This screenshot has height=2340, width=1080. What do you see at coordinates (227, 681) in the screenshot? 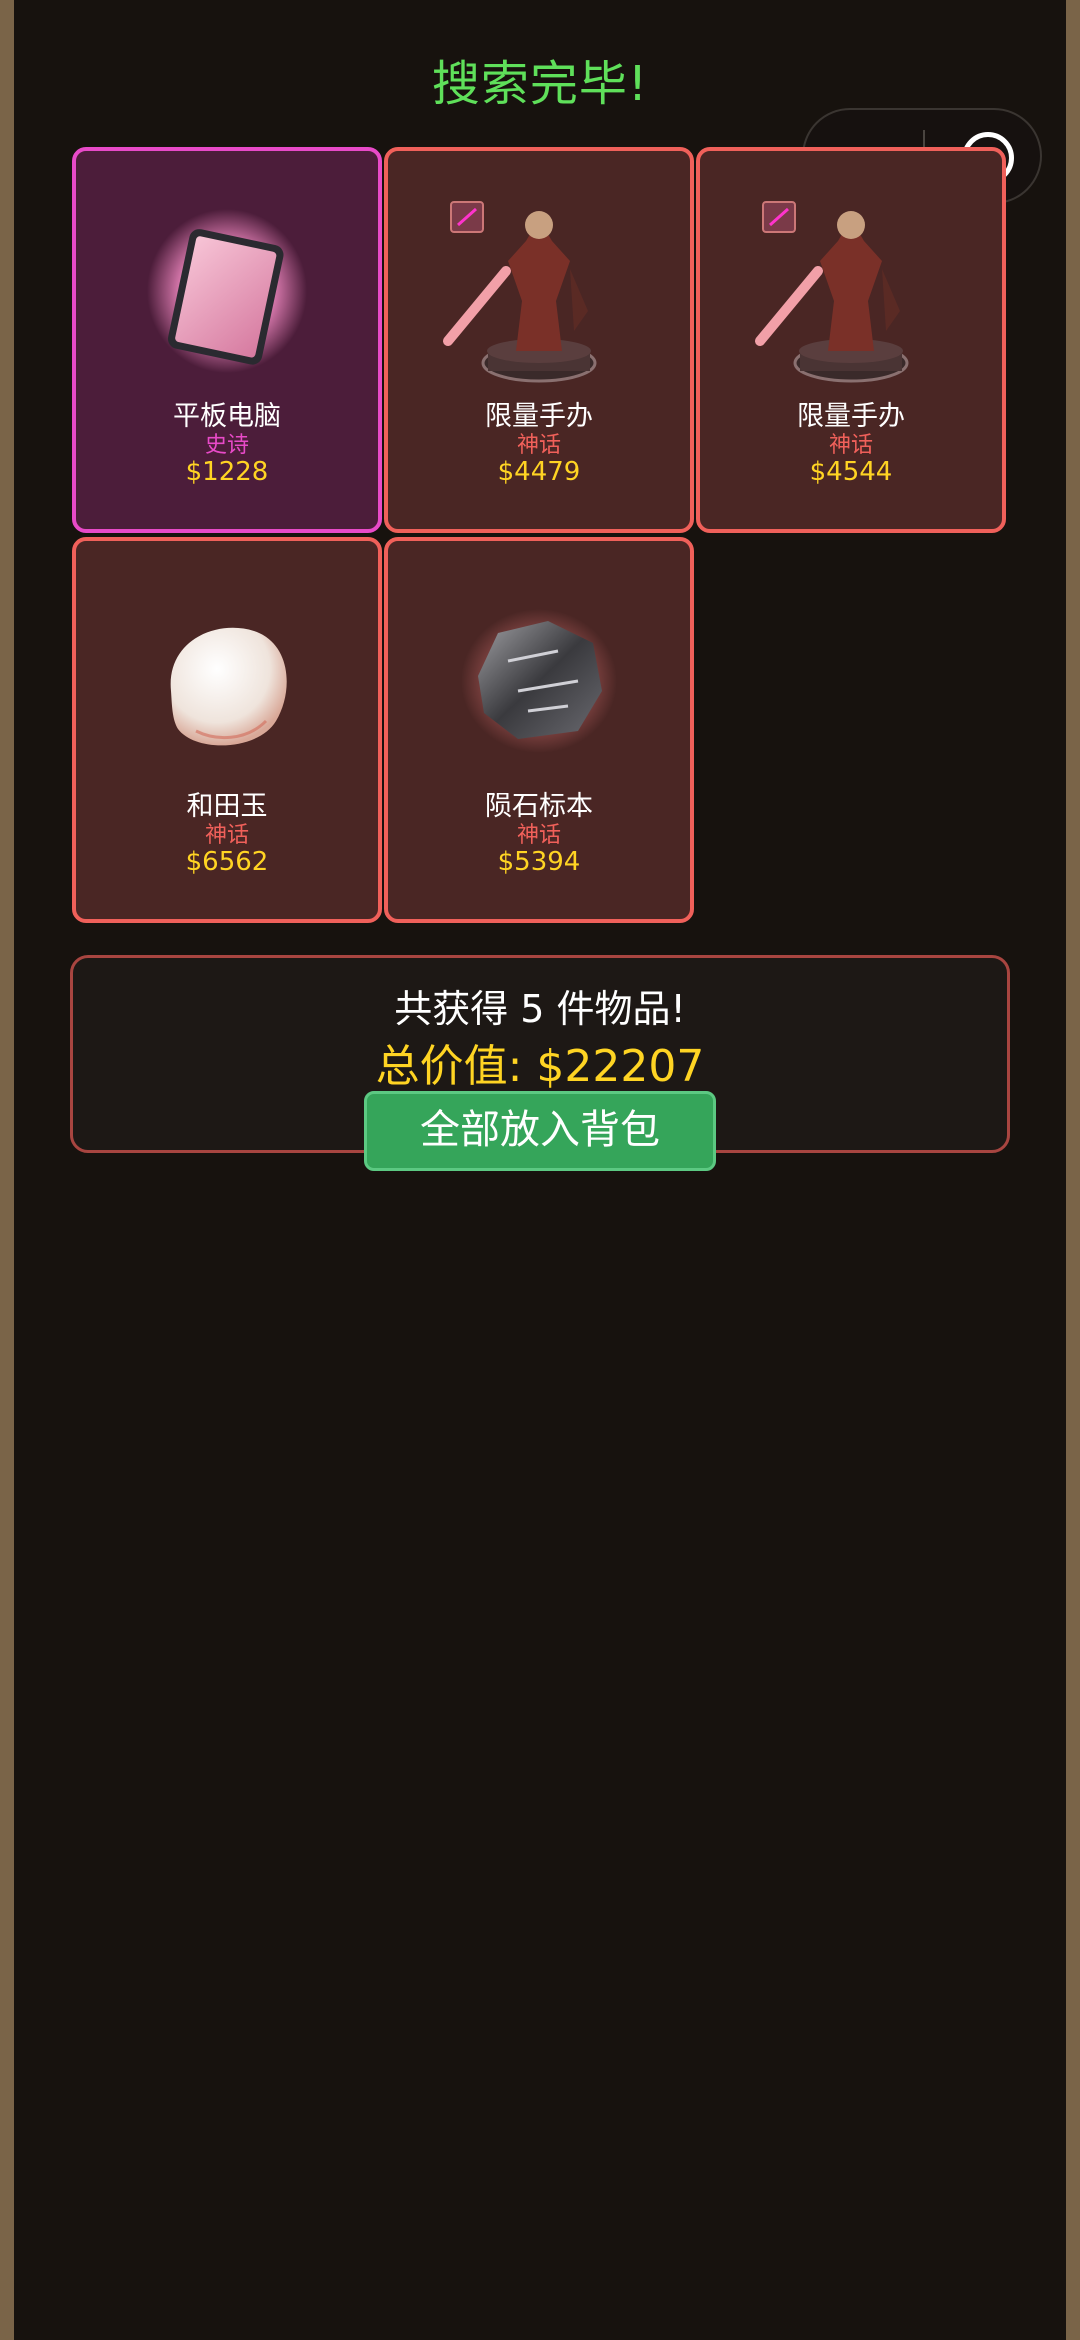
I see `jade-icon` at bounding box center [227, 681].